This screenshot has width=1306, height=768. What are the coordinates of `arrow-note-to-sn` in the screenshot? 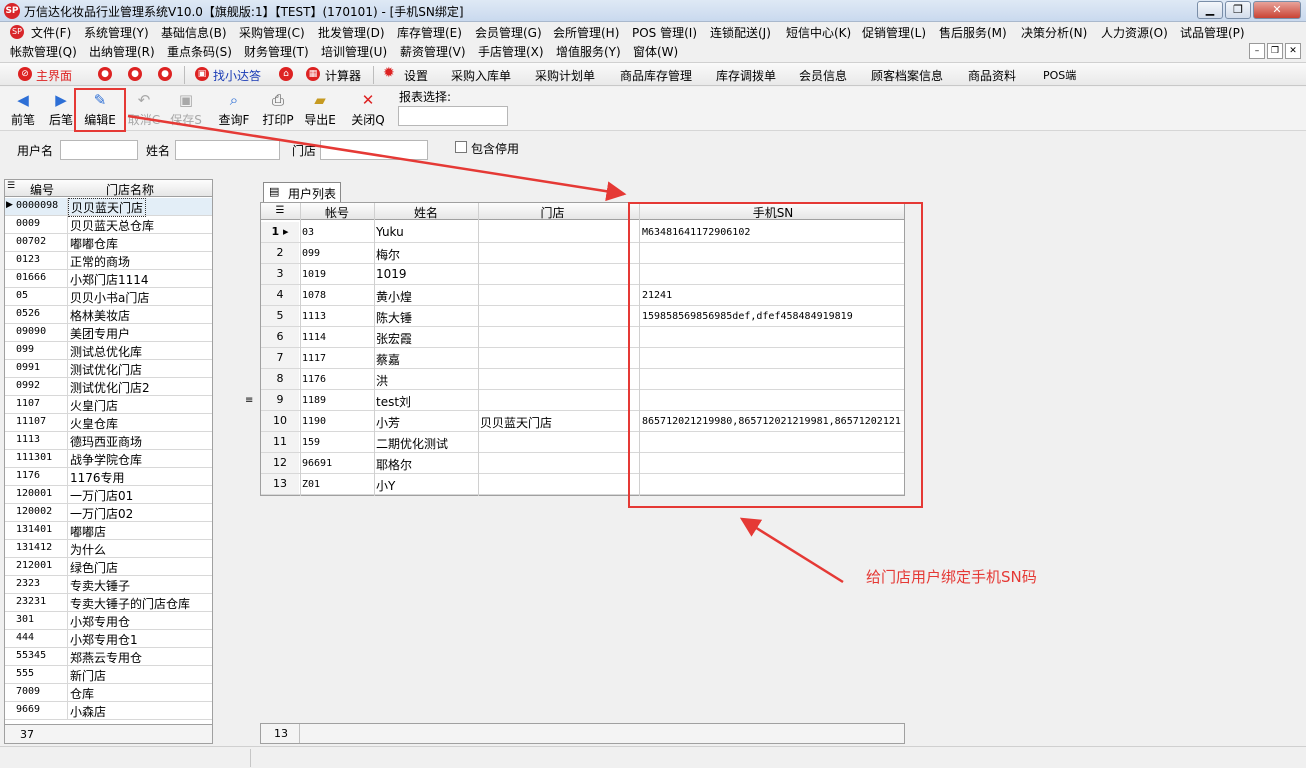 It's located at (791, 550).